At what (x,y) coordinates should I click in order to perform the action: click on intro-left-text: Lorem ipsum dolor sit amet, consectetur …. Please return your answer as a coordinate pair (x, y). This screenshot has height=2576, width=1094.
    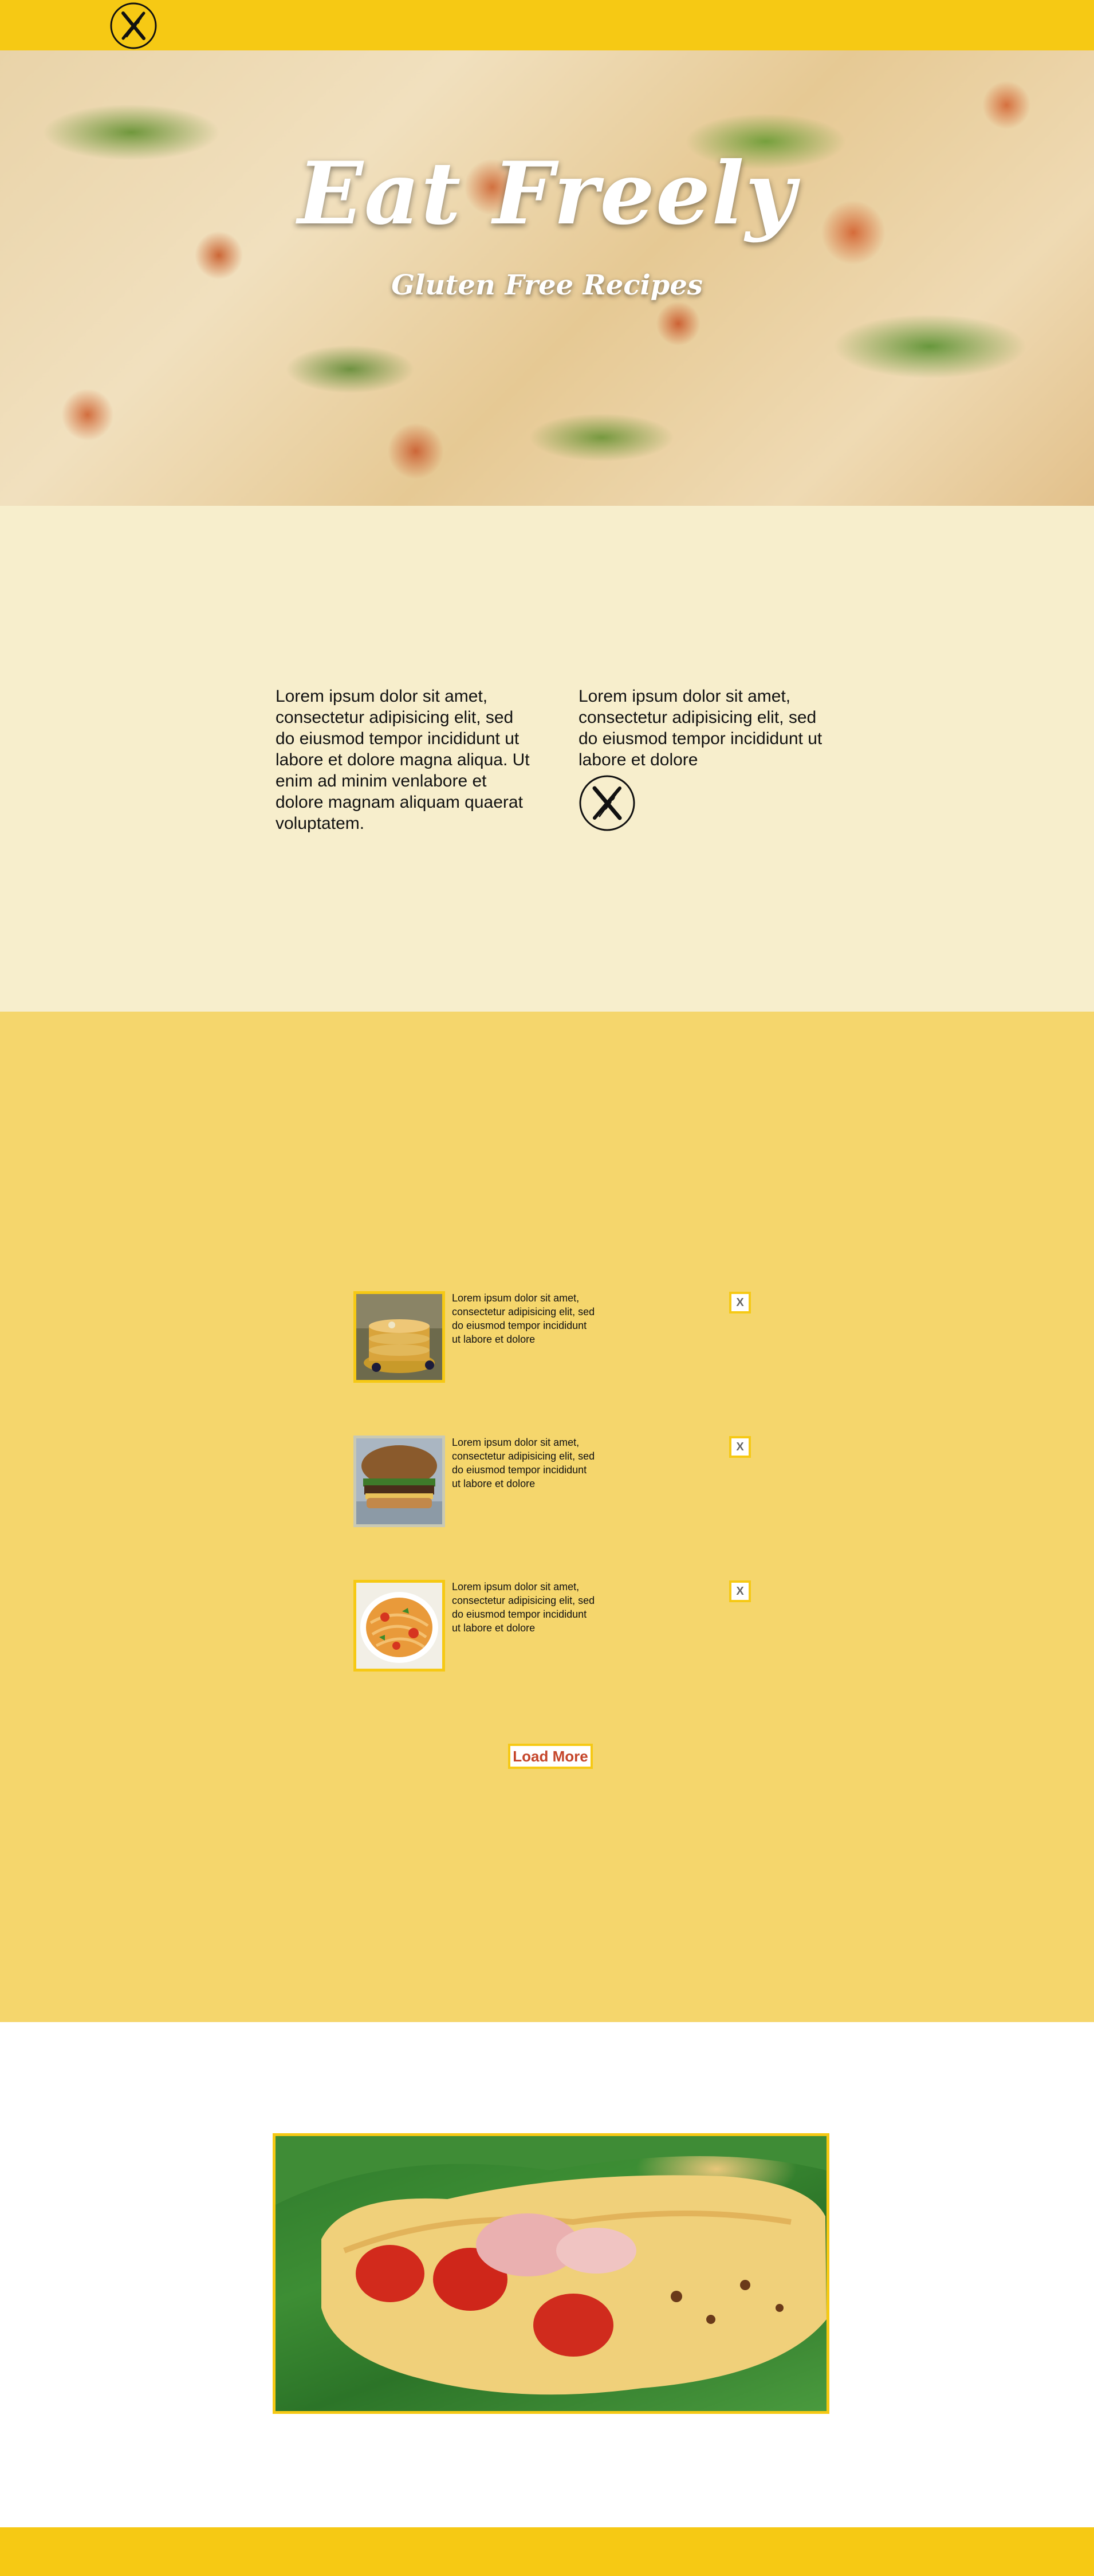
    Looking at the image, I should click on (403, 760).